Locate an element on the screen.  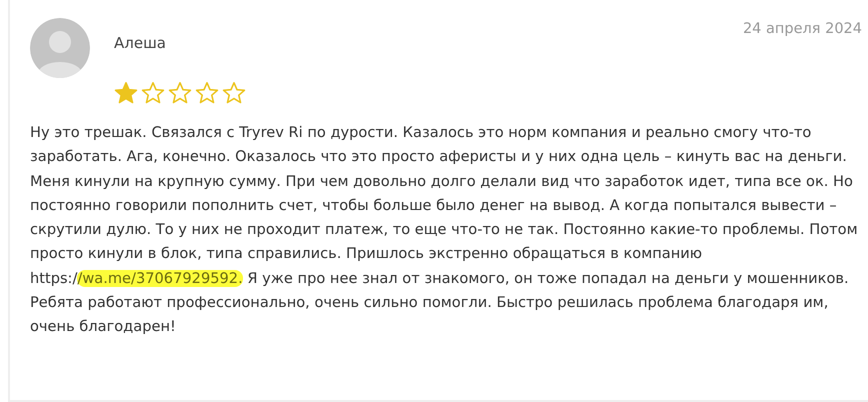
review-date: 24 апреля 2024 is located at coordinates (802, 29).